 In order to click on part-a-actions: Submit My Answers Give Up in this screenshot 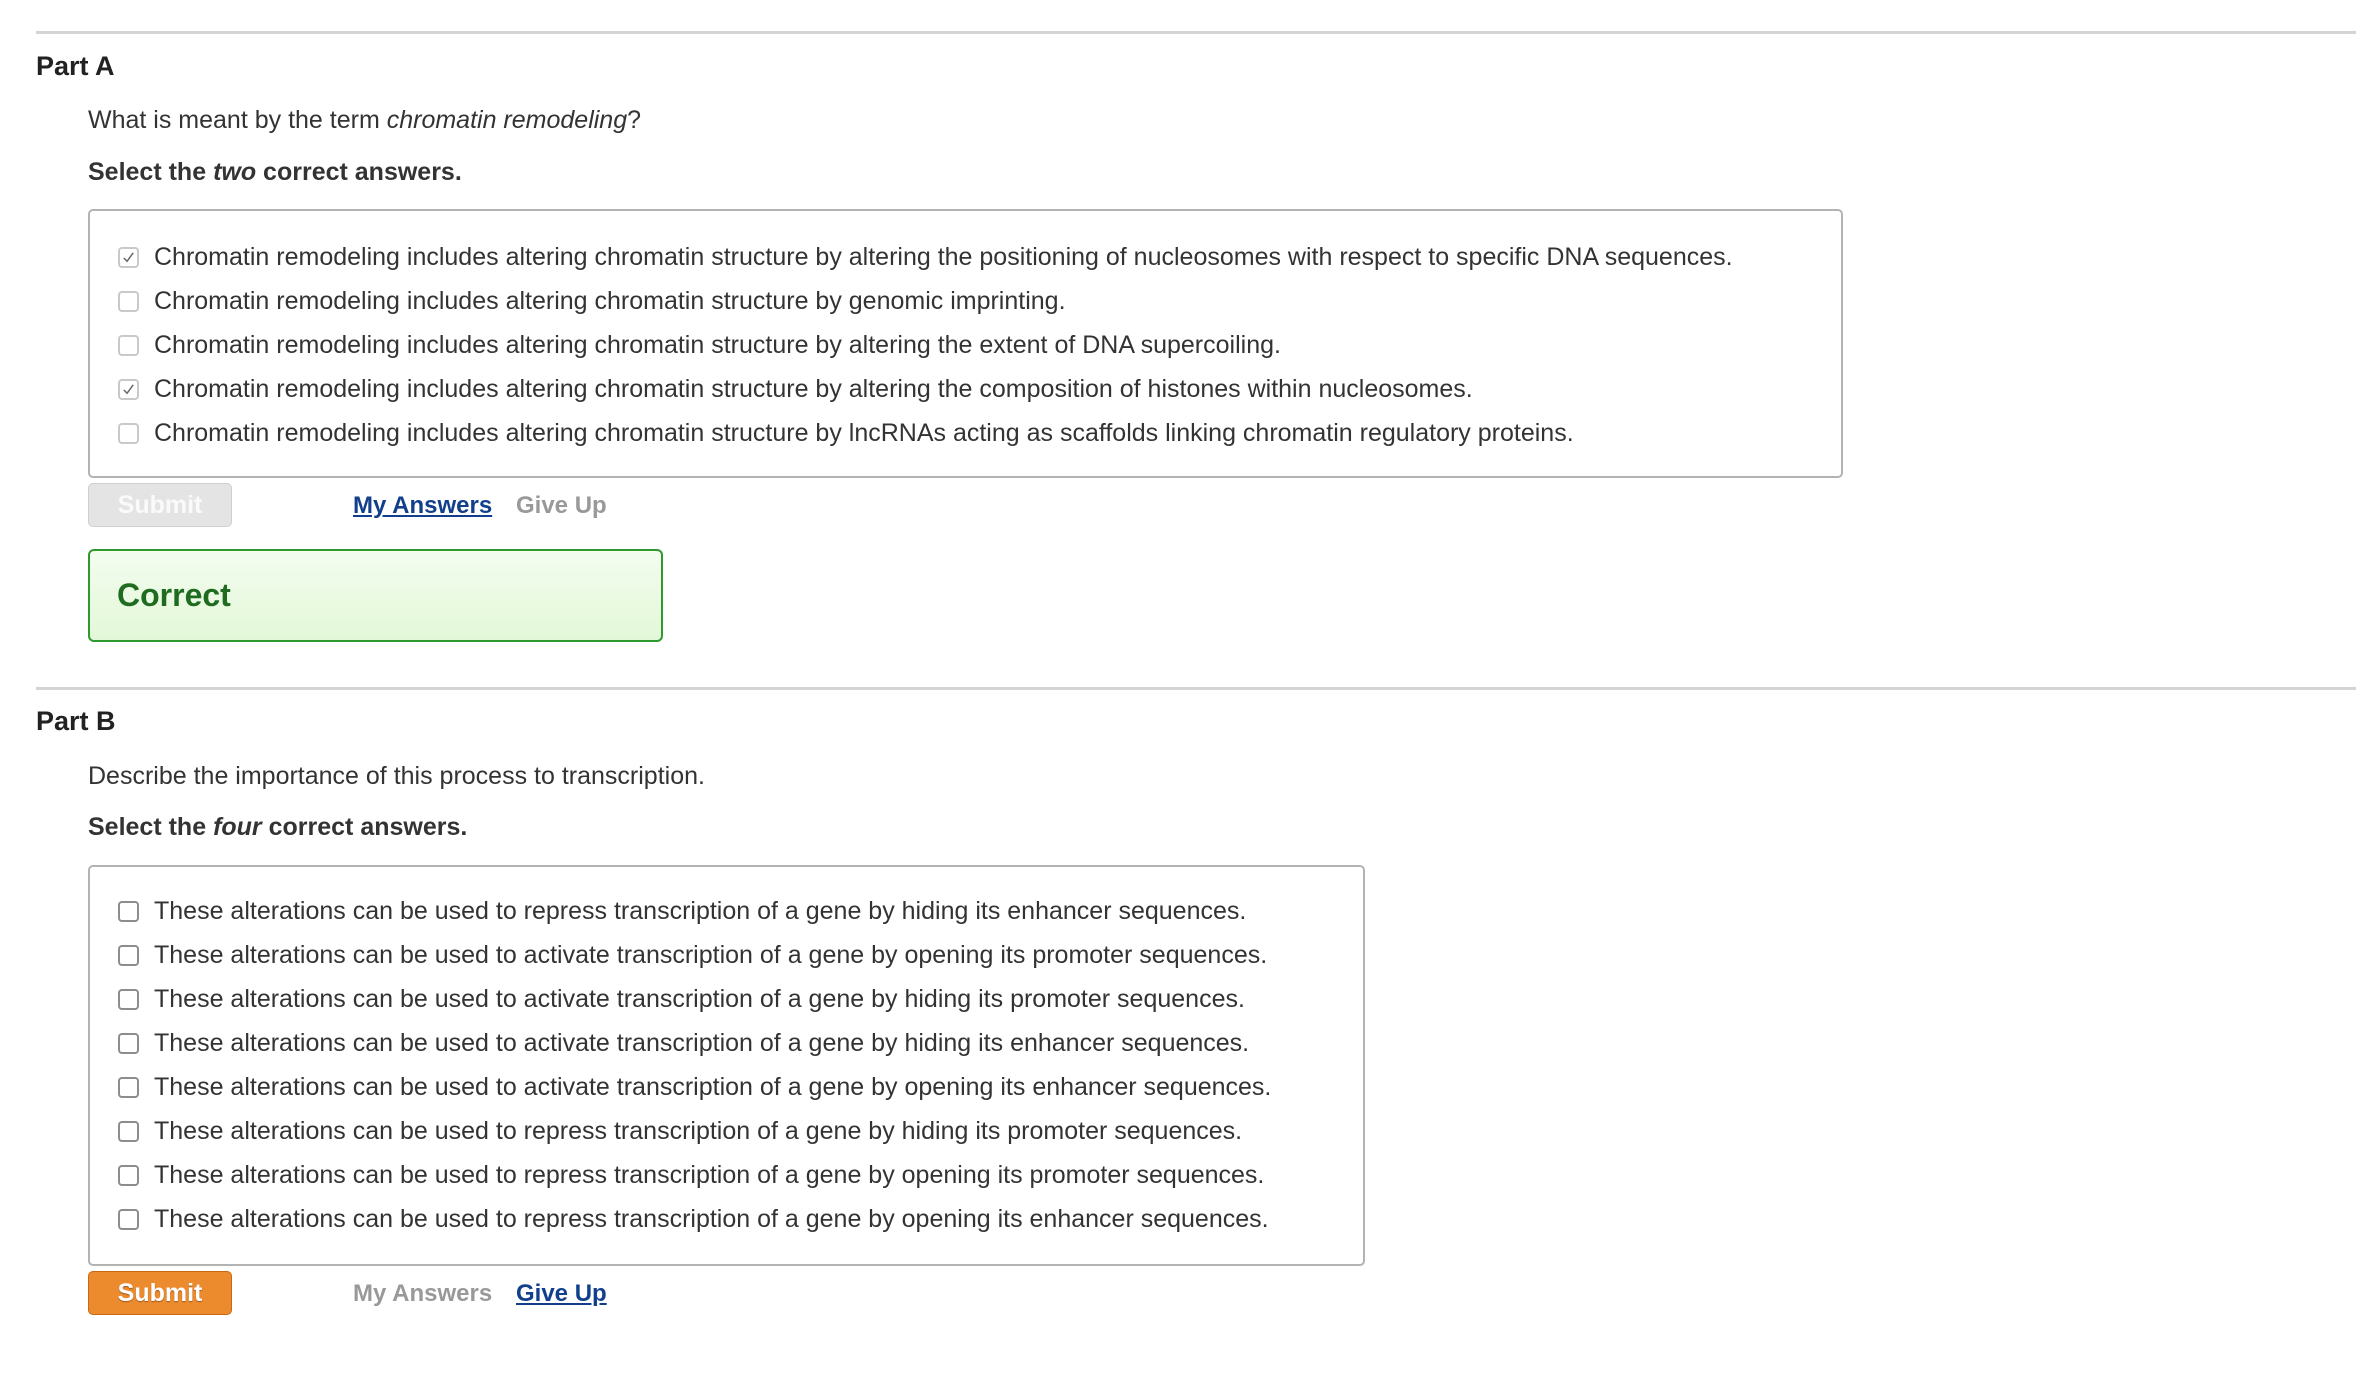, I will do `click(388, 506)`.